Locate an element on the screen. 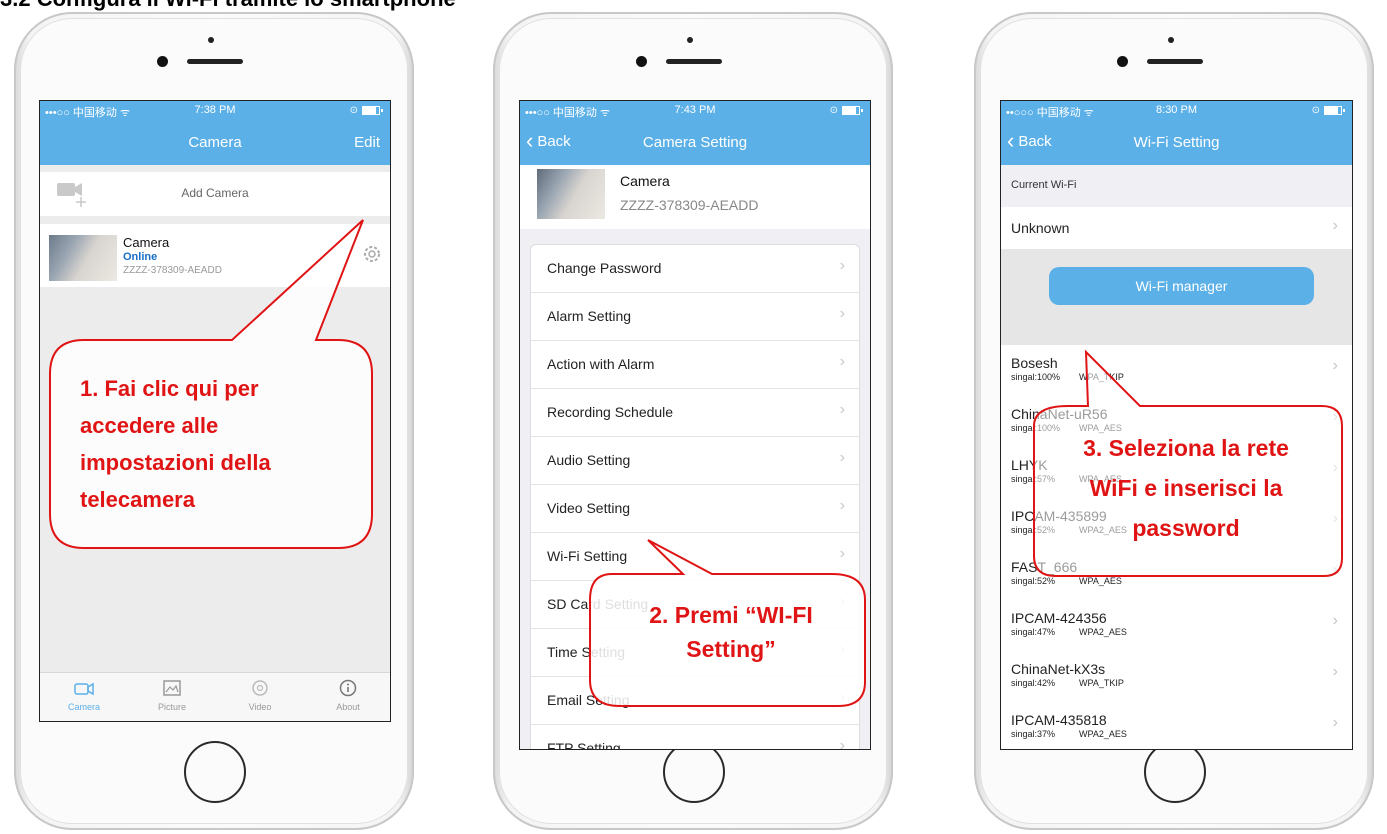 Image resolution: width=1387 pixels, height=834 pixels. tab-bar: Camera Picture Video About is located at coordinates (215, 696).